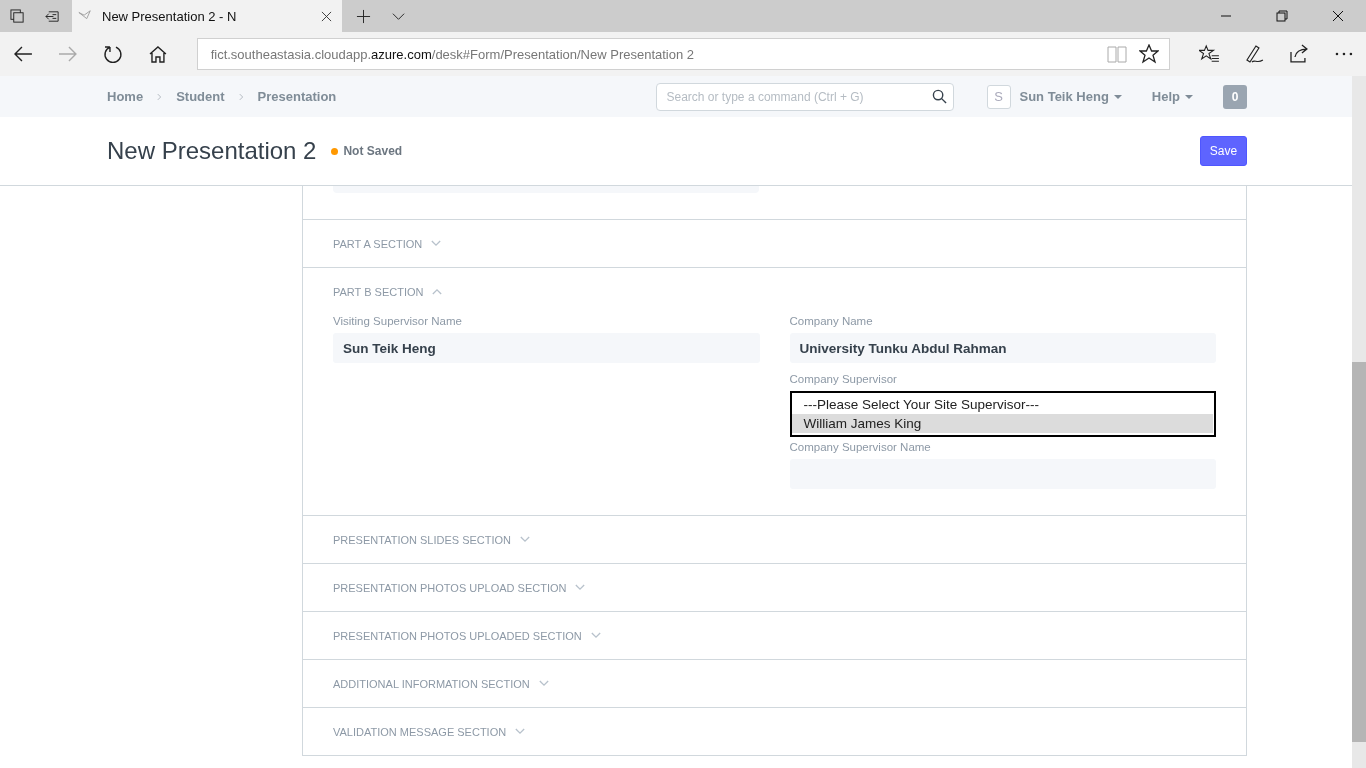  I want to click on close-tab-icon, so click(326, 16).